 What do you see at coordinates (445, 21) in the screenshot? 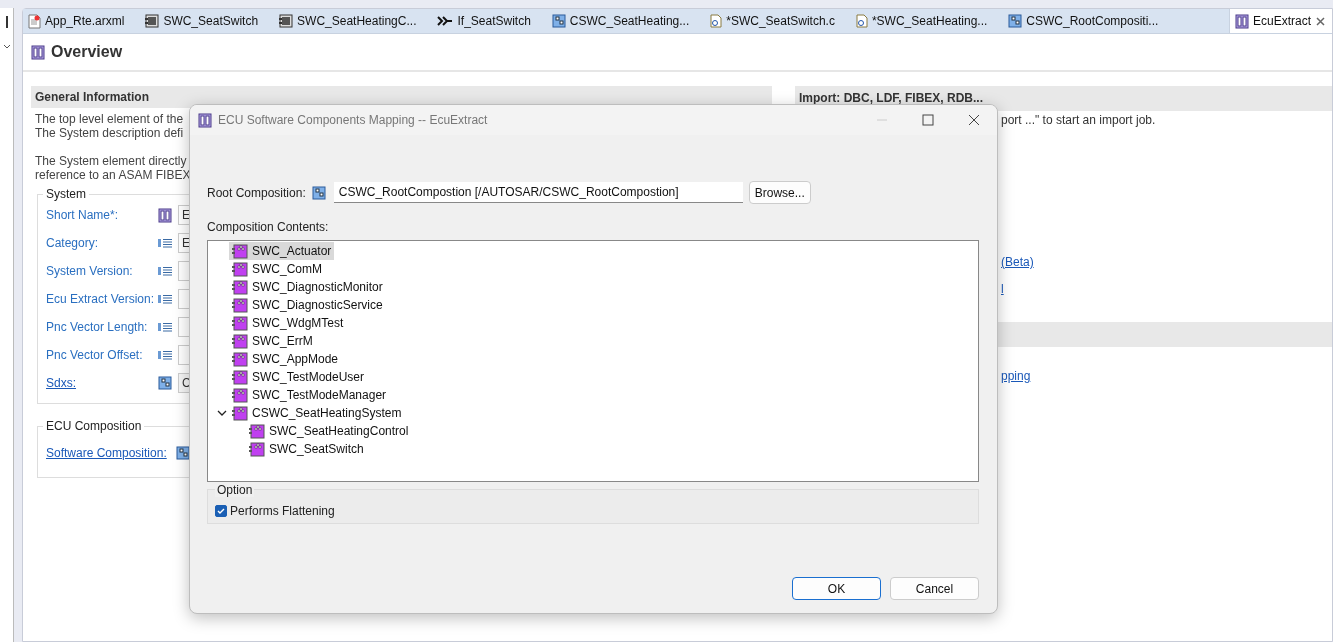
I see `interface-icon` at bounding box center [445, 21].